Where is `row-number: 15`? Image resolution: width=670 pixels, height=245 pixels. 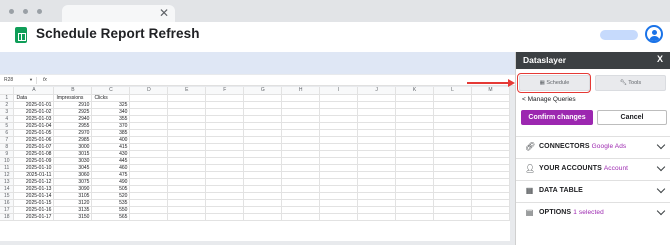 row-number: 15 is located at coordinates (7, 196).